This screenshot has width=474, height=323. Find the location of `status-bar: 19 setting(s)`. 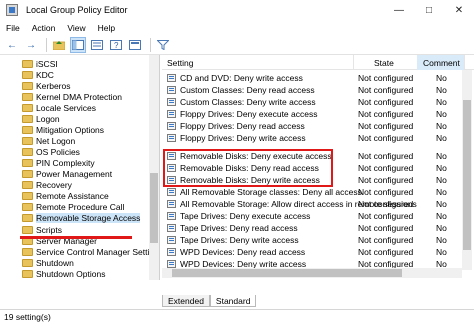

status-bar: 19 setting(s) is located at coordinates (237, 316).